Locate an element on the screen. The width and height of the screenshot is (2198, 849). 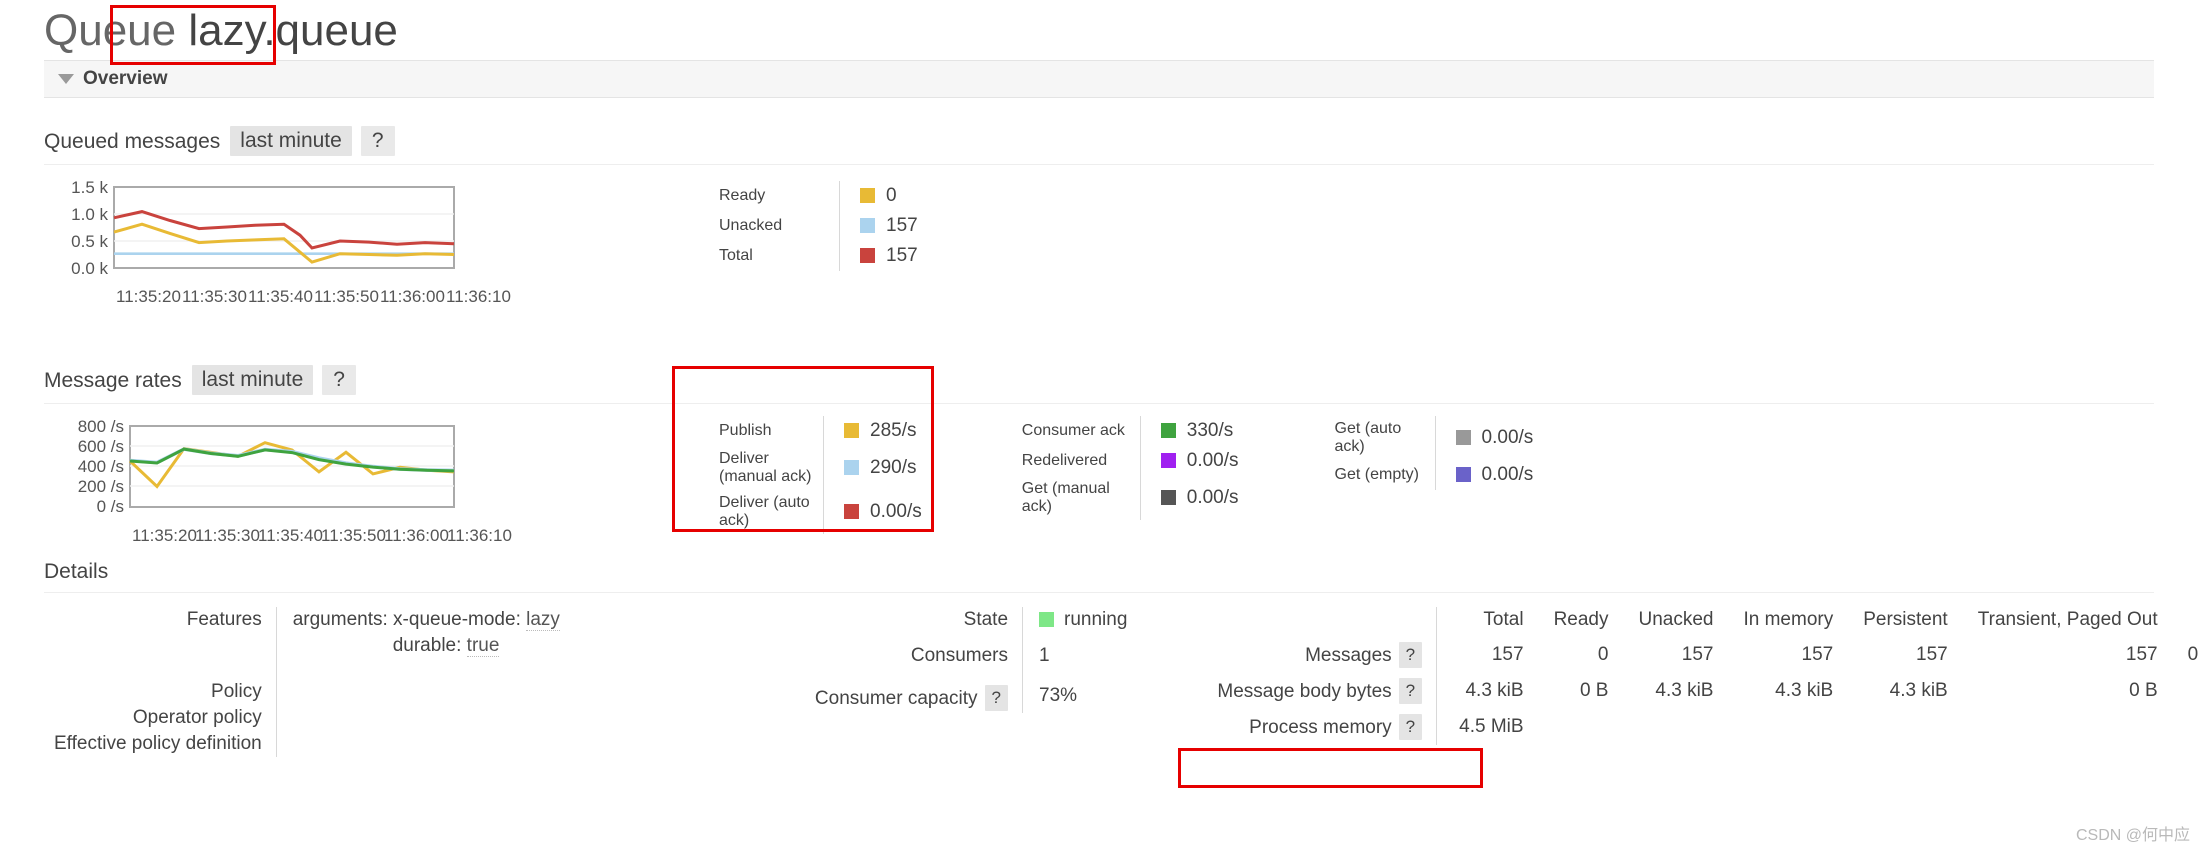
legend-key-deliver-manual-ack: Deliver (manual ack) is located at coordinates (771, 468).